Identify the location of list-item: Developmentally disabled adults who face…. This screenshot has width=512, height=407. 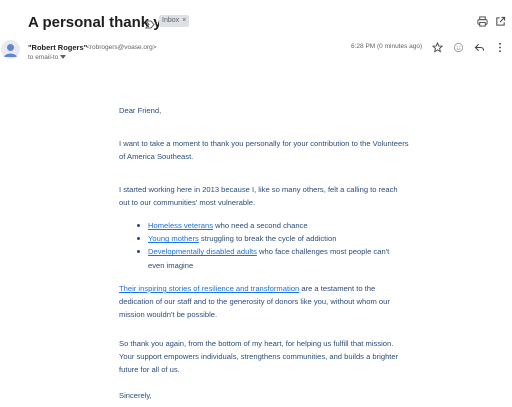
(272, 258).